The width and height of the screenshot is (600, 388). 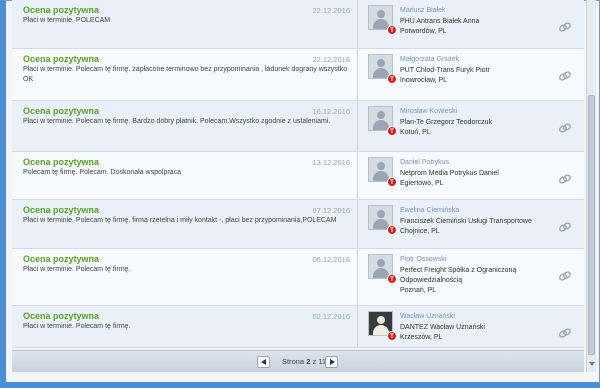 What do you see at coordinates (415, 132) in the screenshot?
I see `company-location: Kotuń, PL` at bounding box center [415, 132].